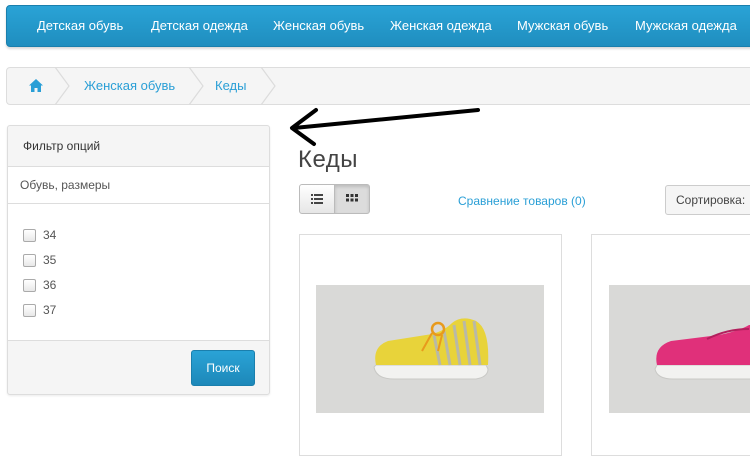 This screenshot has height=456, width=750. I want to click on breadcrumb-sneakers: Кеды, so click(230, 86).